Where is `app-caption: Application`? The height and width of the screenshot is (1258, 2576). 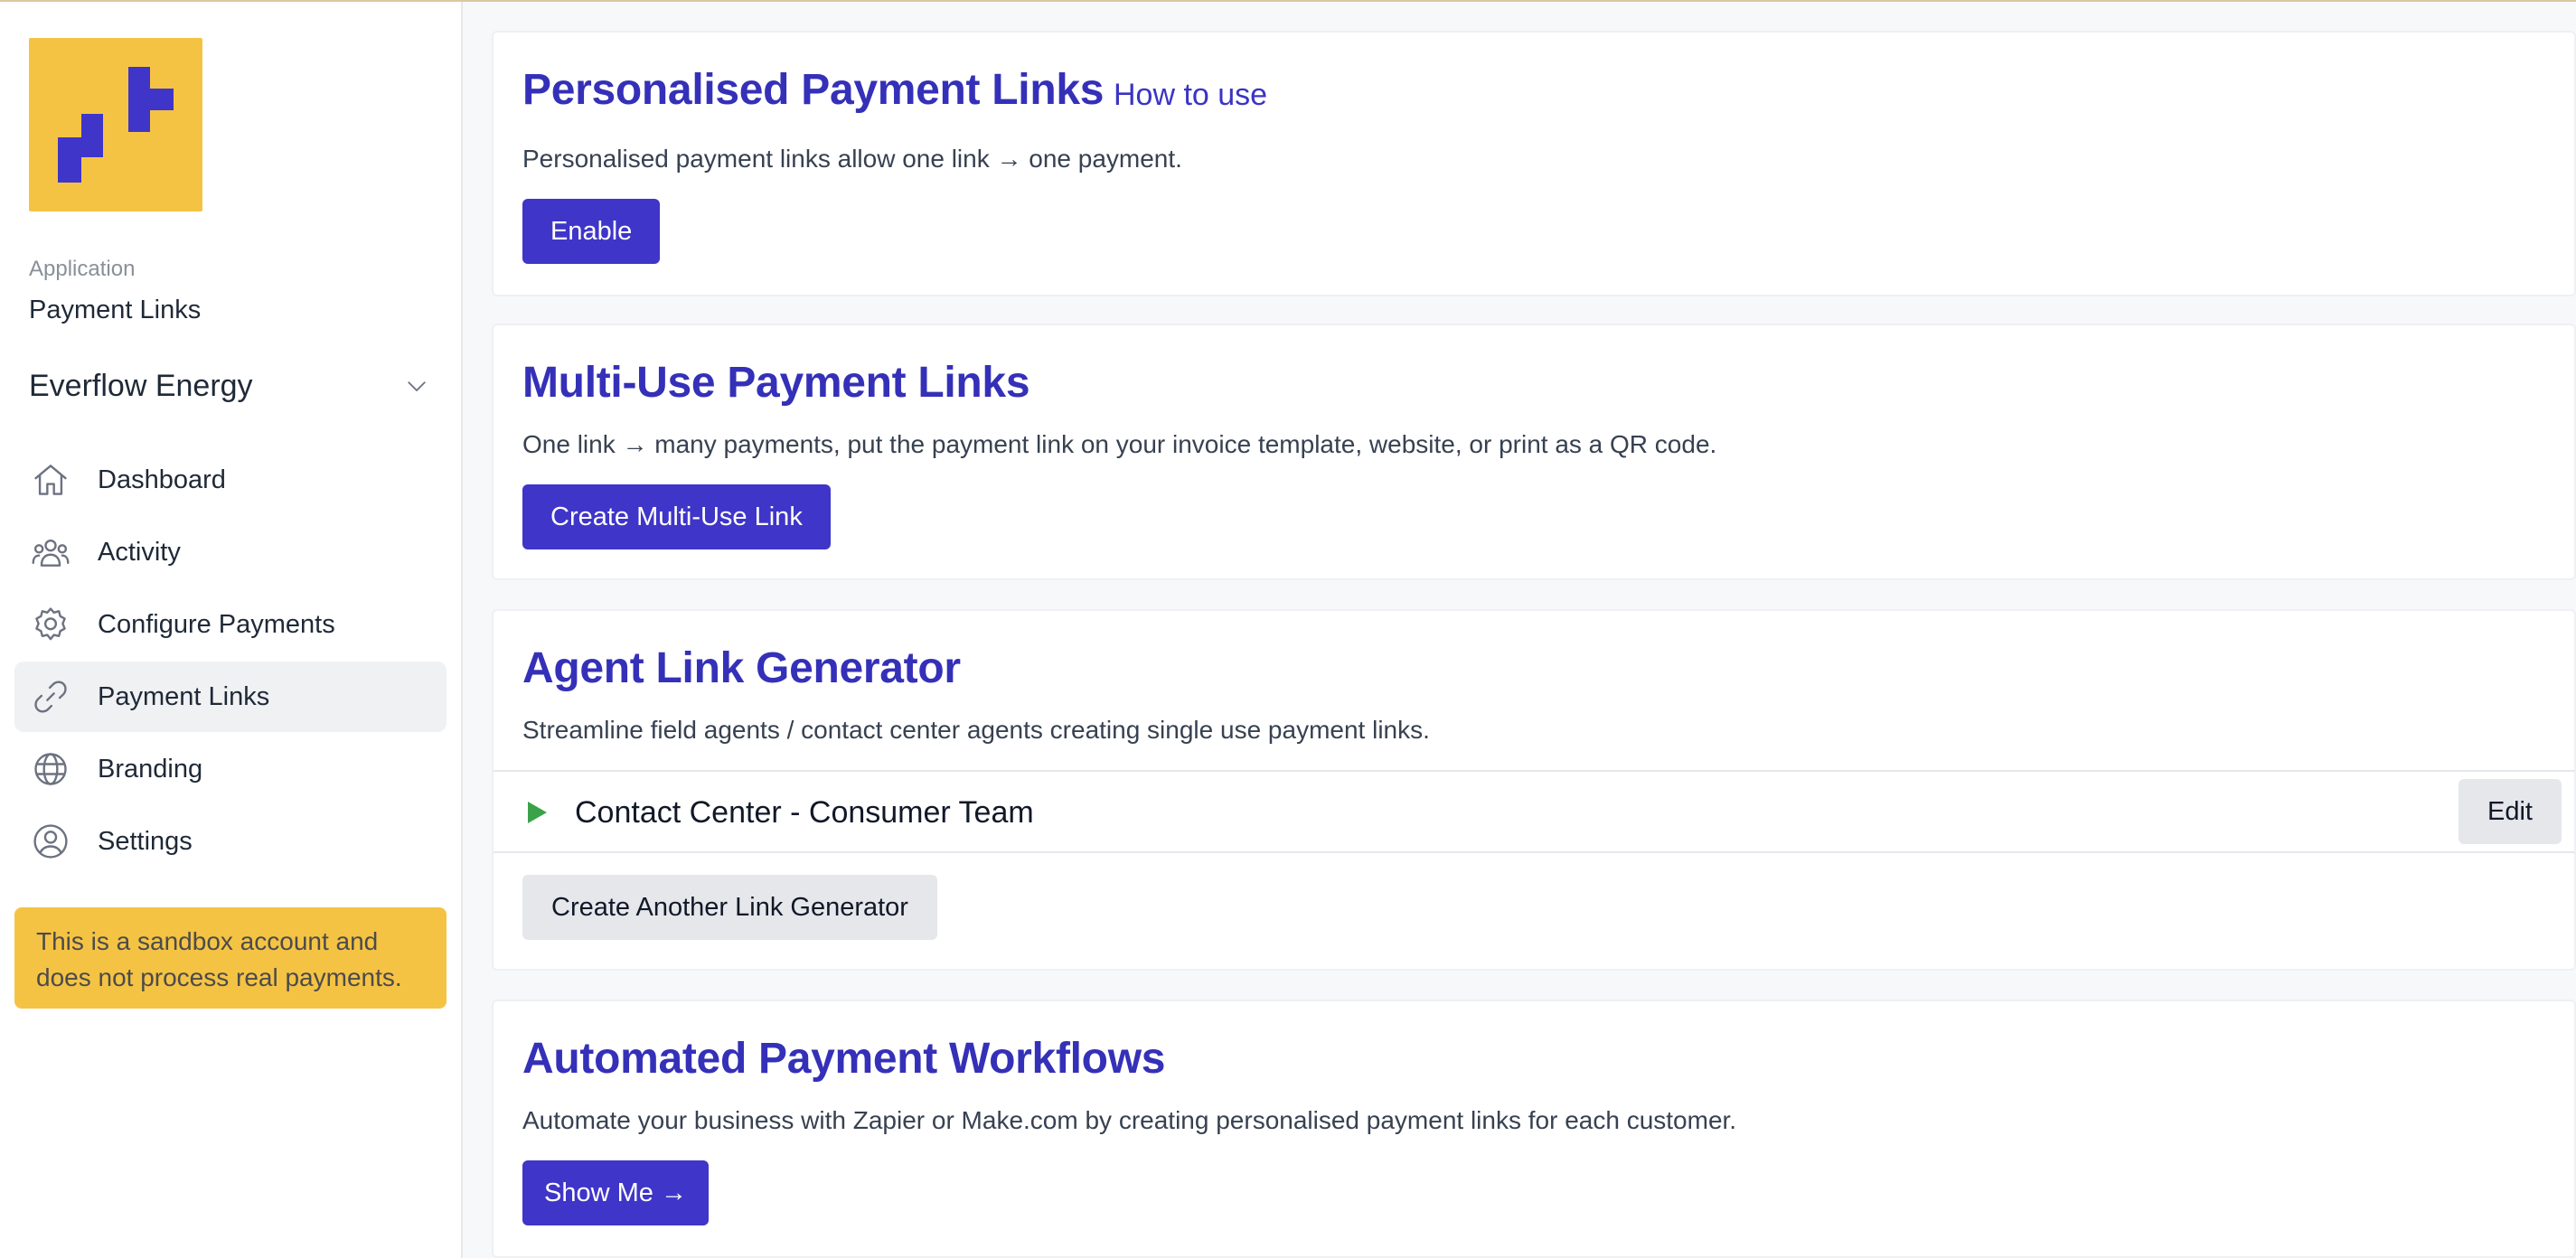 app-caption: Application is located at coordinates (82, 269).